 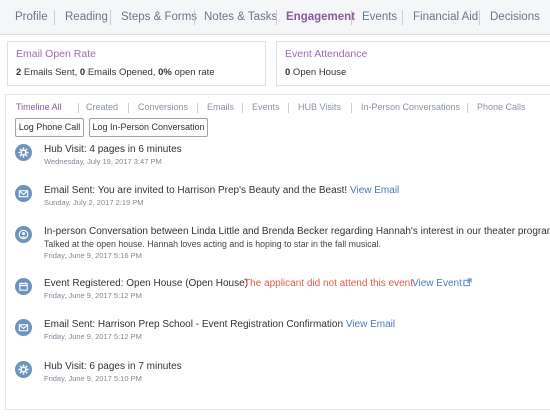 What do you see at coordinates (93, 255) in the screenshot?
I see `timeline-item-date: Friday, June 9, 2017 5:16 PM` at bounding box center [93, 255].